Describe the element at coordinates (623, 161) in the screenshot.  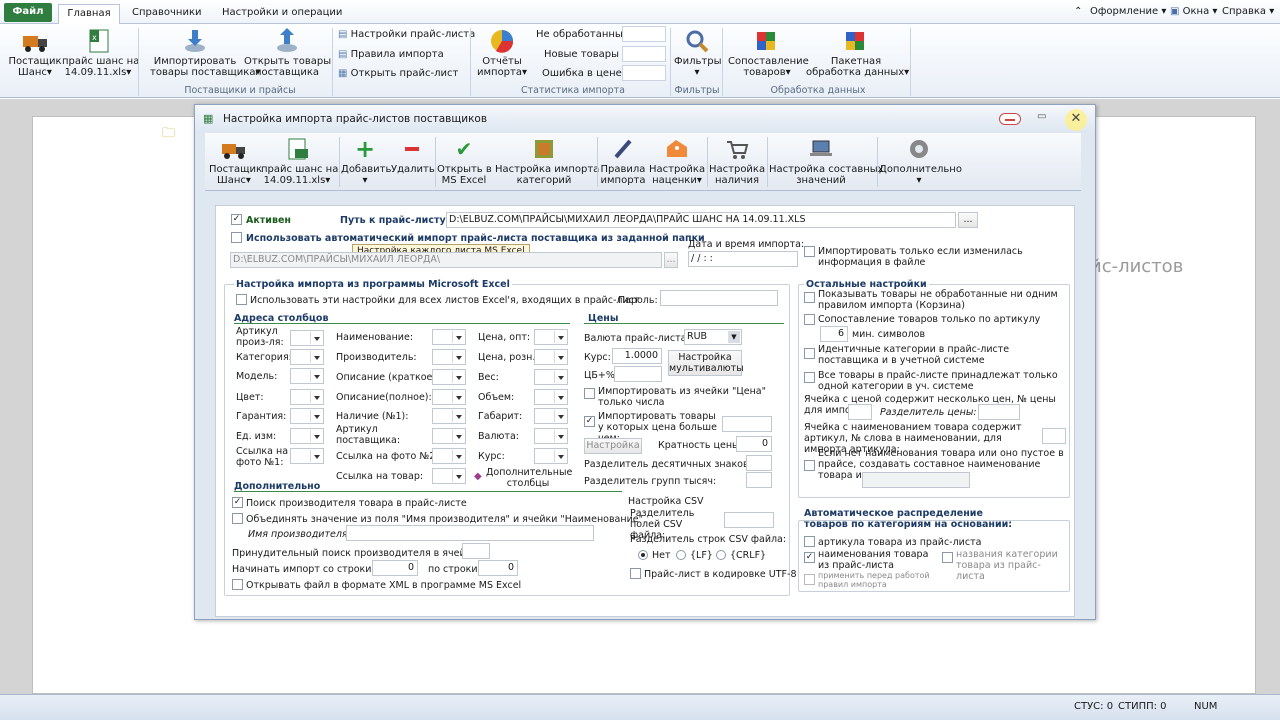
I see `import-rules-button: Правила импорта` at that location.